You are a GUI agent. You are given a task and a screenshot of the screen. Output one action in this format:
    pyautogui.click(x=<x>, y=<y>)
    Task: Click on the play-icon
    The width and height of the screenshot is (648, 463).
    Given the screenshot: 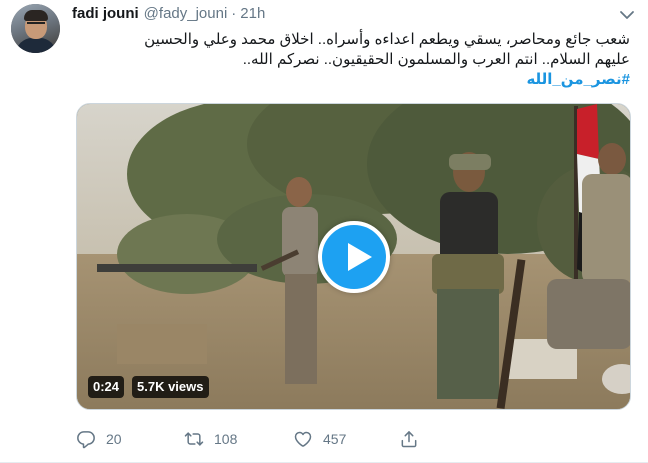 What is the action you would take?
    pyautogui.click(x=354, y=257)
    